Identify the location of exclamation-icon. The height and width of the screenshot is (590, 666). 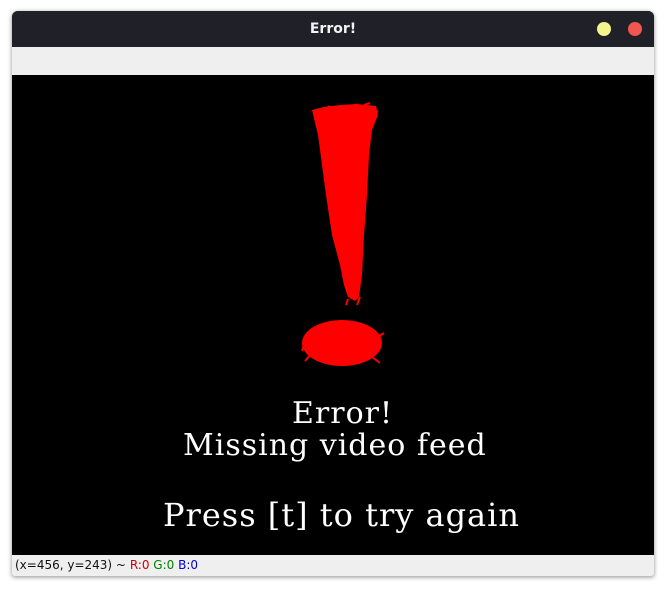
(343, 234).